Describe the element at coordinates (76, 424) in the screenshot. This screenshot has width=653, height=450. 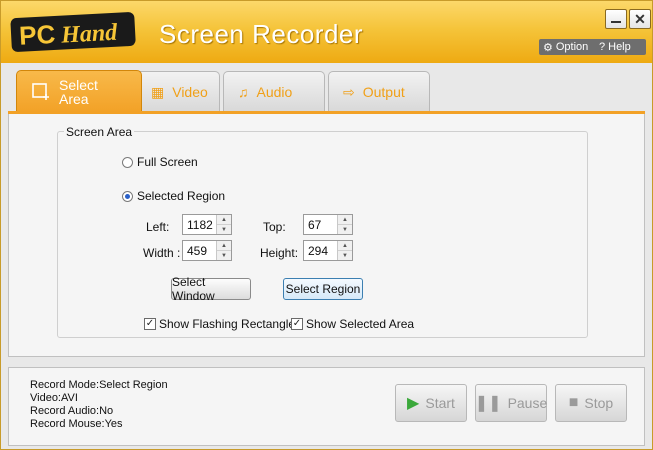
I see `record-mouse-text: Record Mouse:Yes` at that location.